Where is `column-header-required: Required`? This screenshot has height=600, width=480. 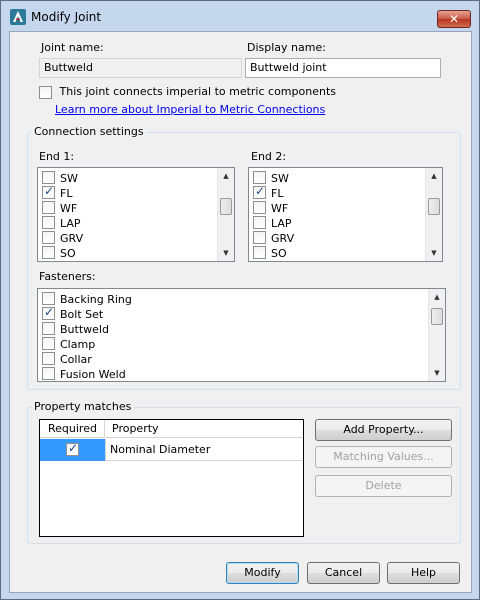
column-header-required: Required is located at coordinates (72, 429).